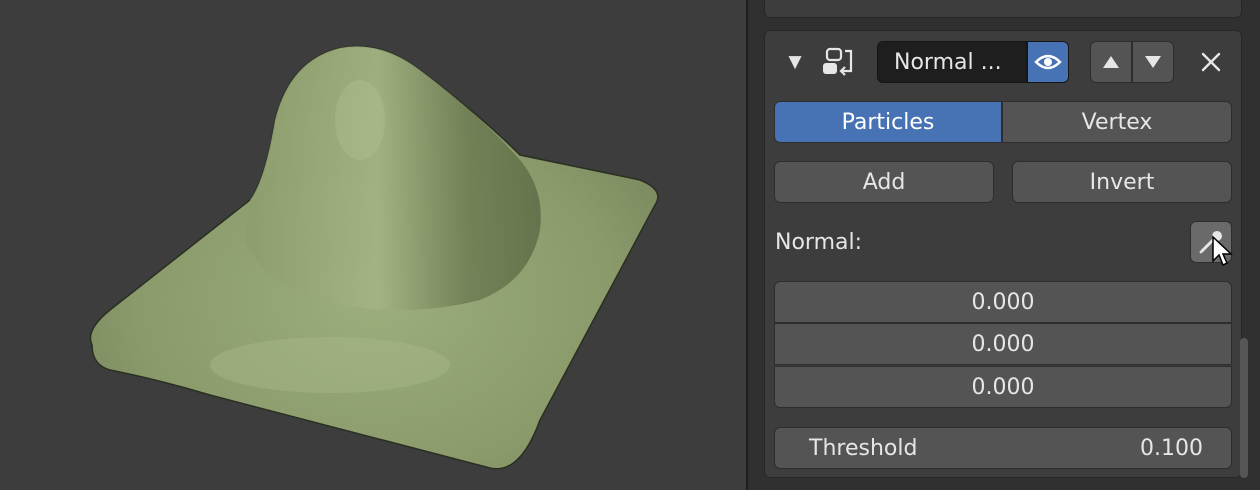 This screenshot has width=1260, height=490. What do you see at coordinates (1222, 252) in the screenshot?
I see `mouse-cursor-icon` at bounding box center [1222, 252].